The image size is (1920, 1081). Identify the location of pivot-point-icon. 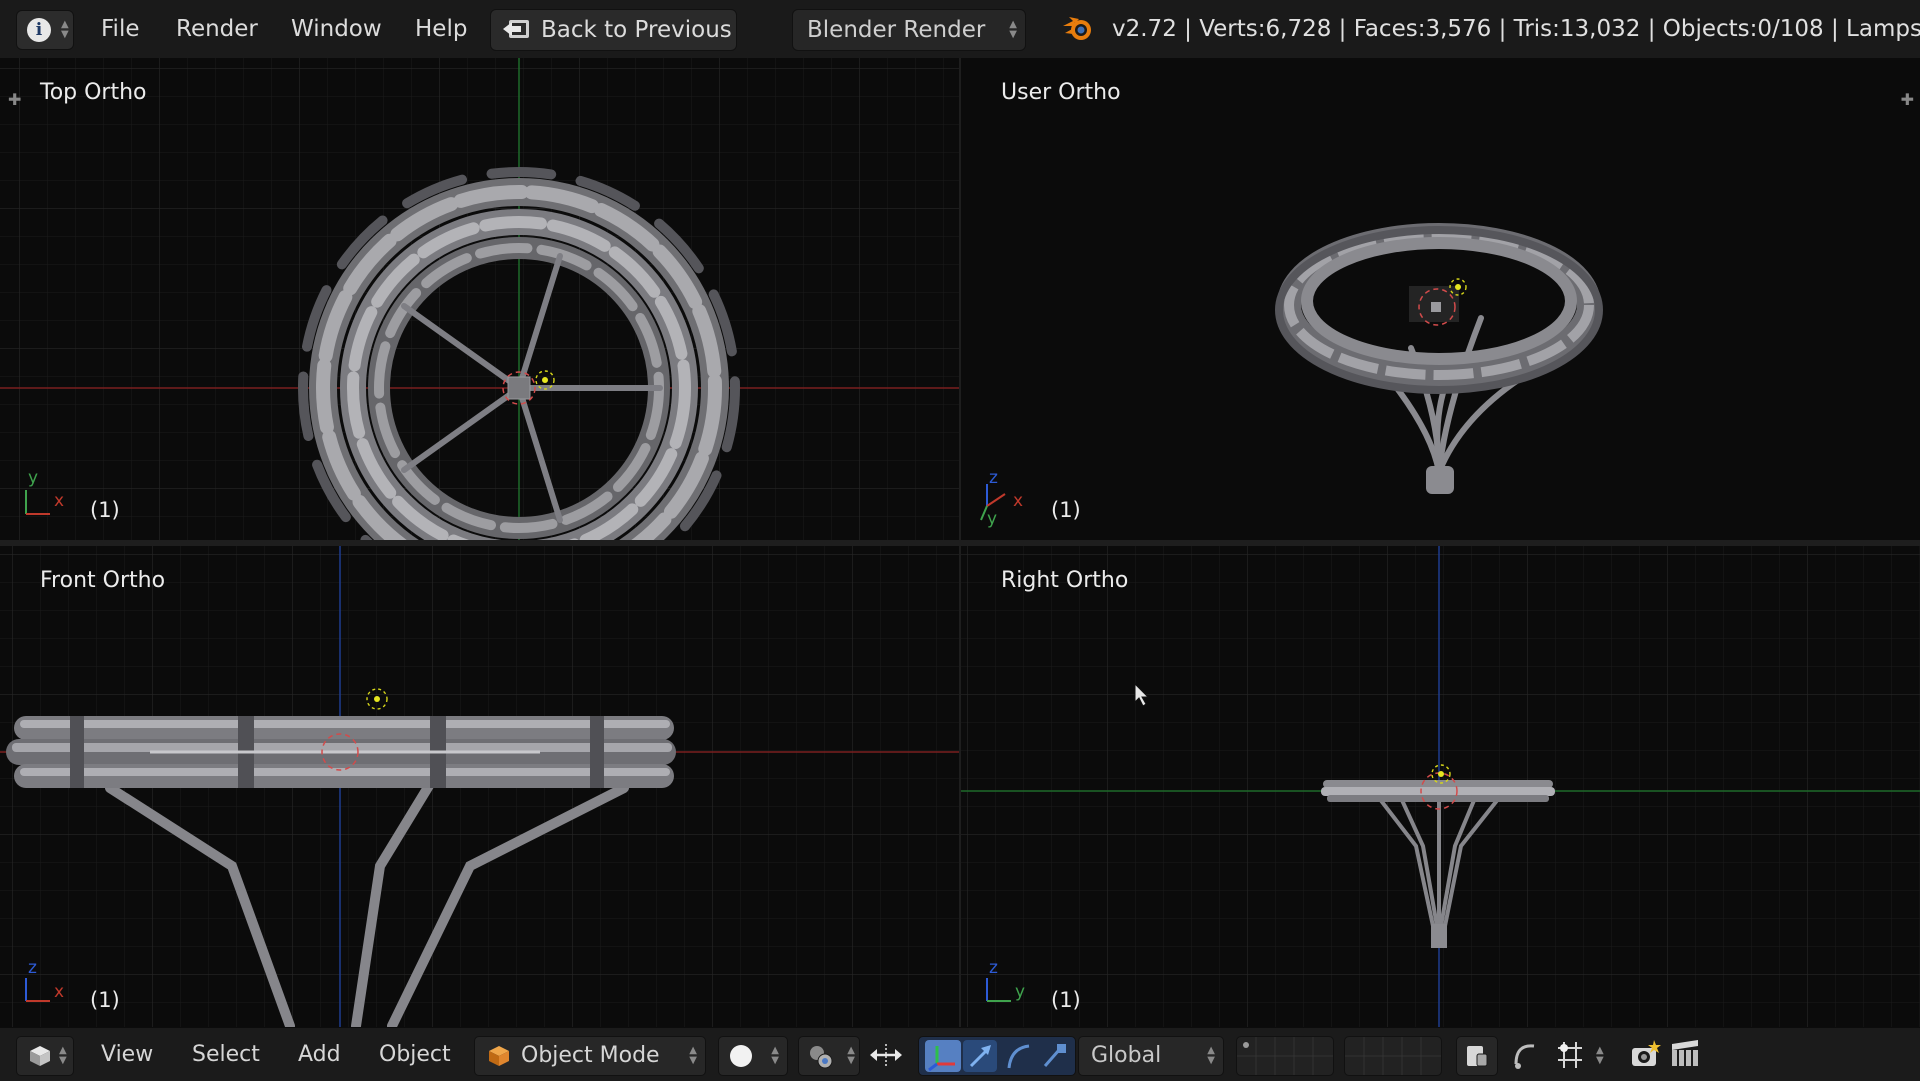
(821, 1057).